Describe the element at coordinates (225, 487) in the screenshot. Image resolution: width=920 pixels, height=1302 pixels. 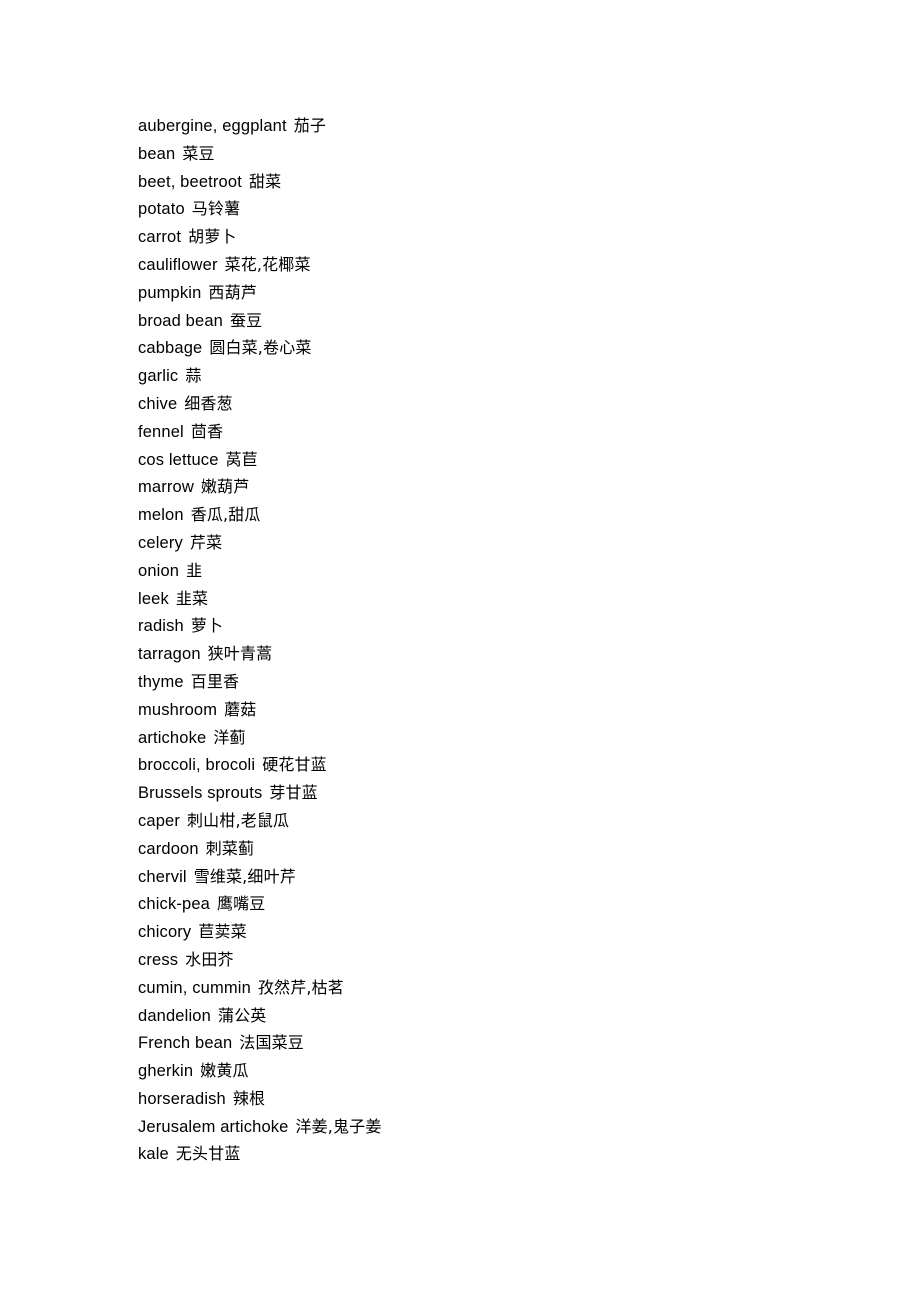
I see `glossary-translation: 嫩葫芦` at that location.